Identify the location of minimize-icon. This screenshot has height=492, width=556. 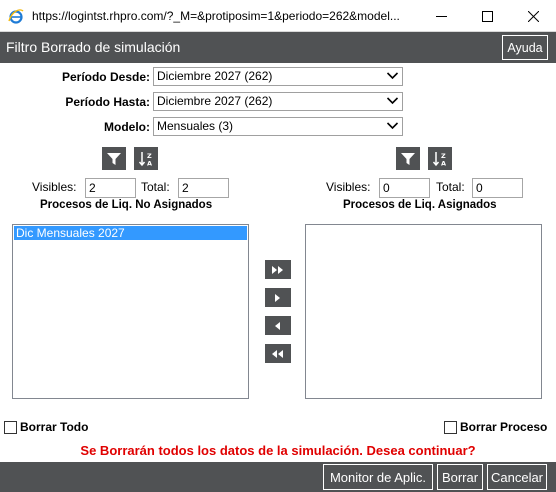
(441, 16).